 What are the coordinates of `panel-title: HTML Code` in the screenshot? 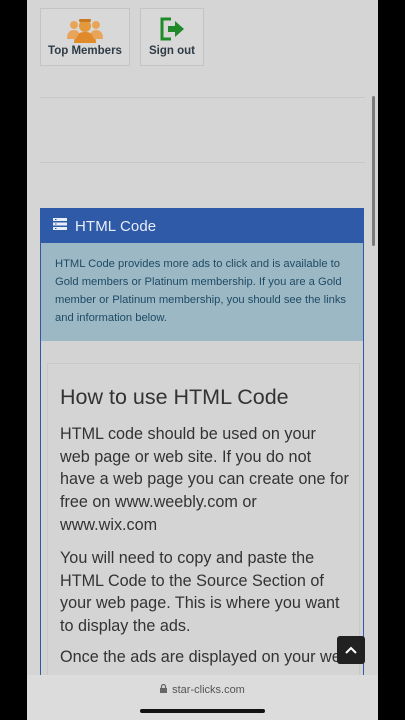 It's located at (116, 226).